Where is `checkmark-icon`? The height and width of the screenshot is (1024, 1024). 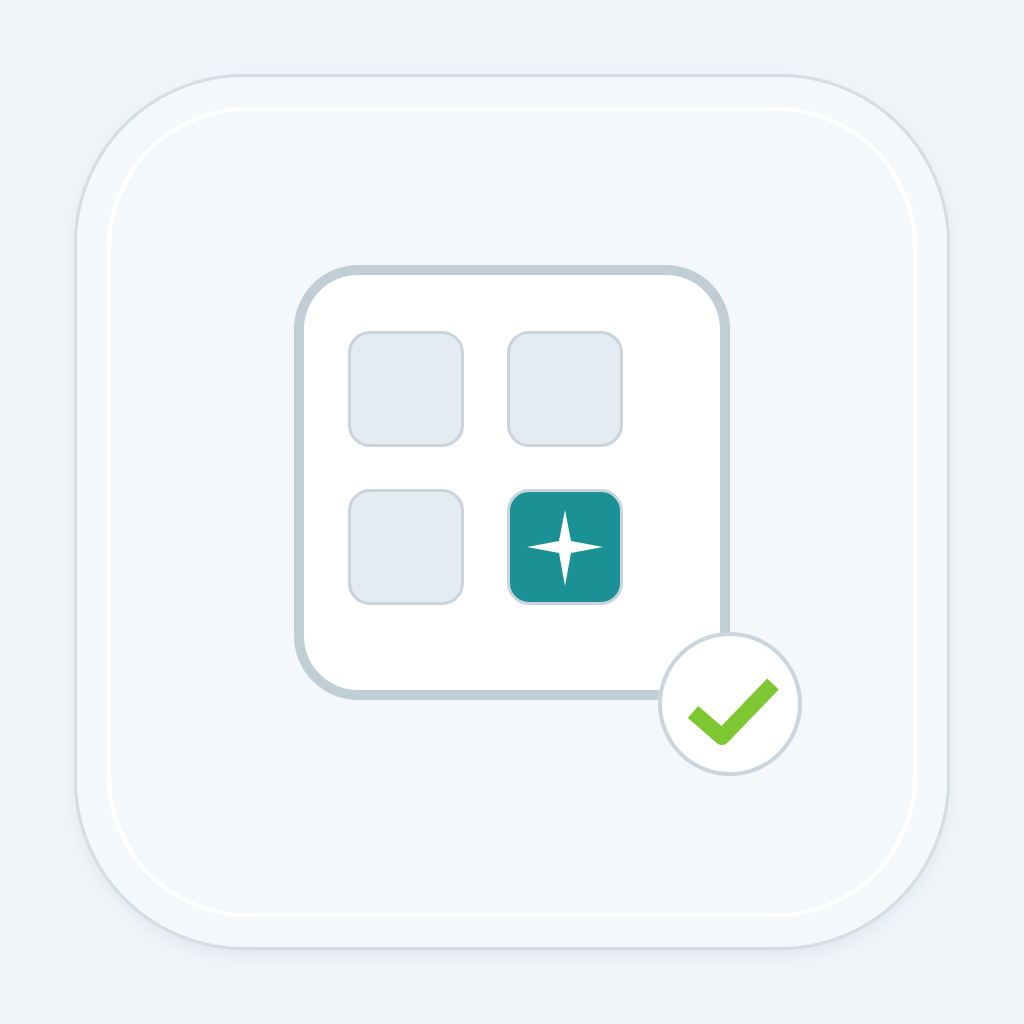 checkmark-icon is located at coordinates (733, 711).